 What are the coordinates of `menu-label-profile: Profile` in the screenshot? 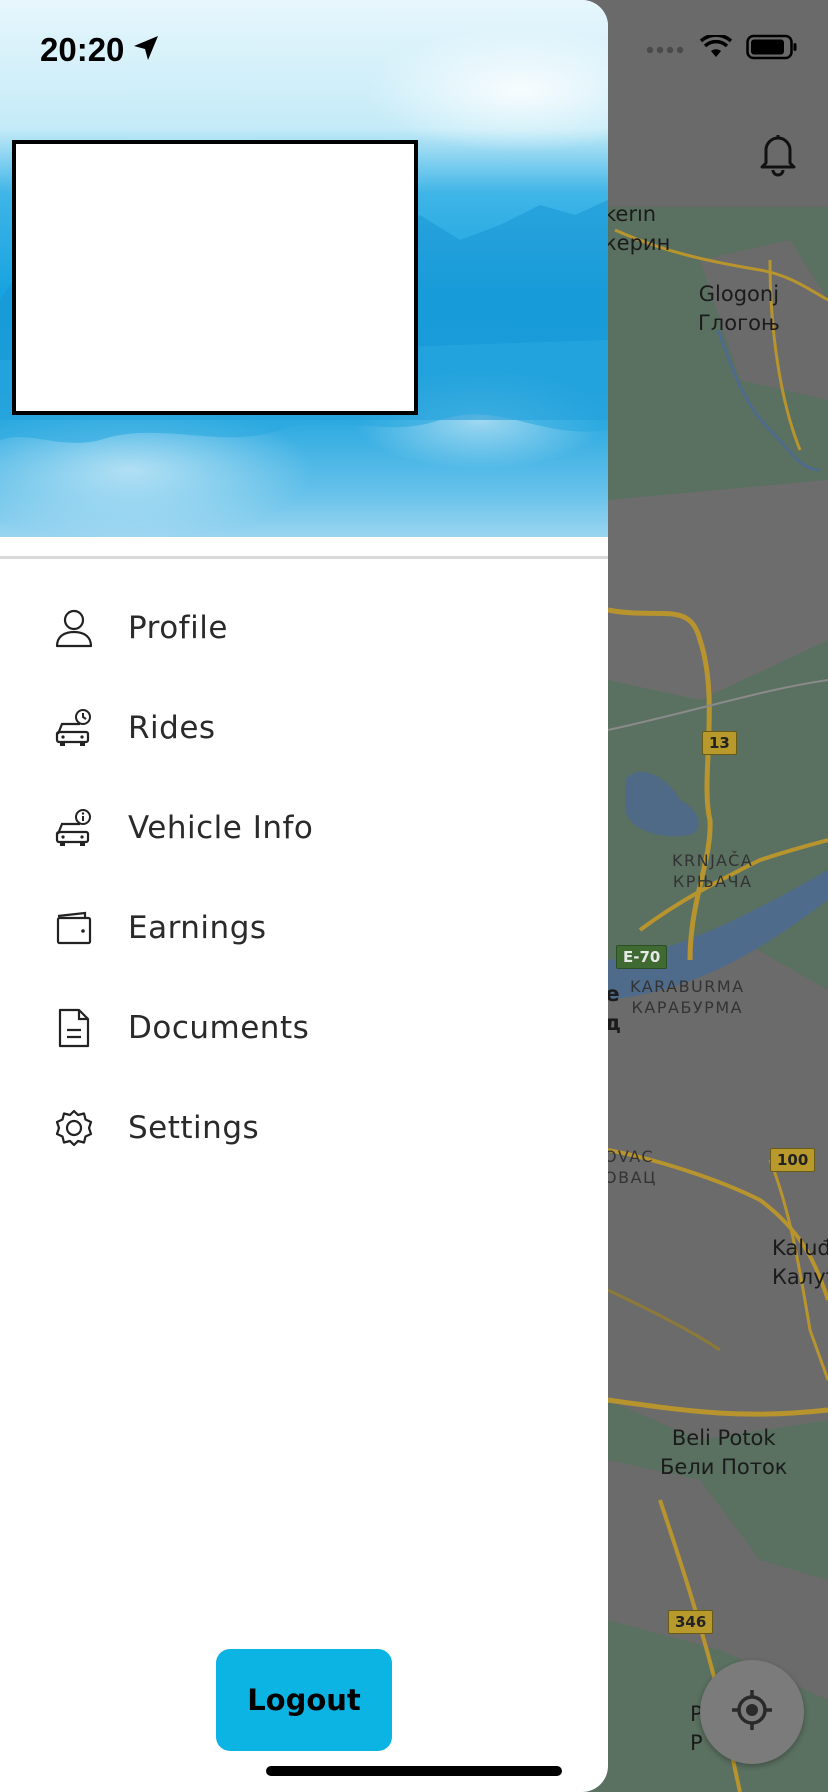 It's located at (178, 628).